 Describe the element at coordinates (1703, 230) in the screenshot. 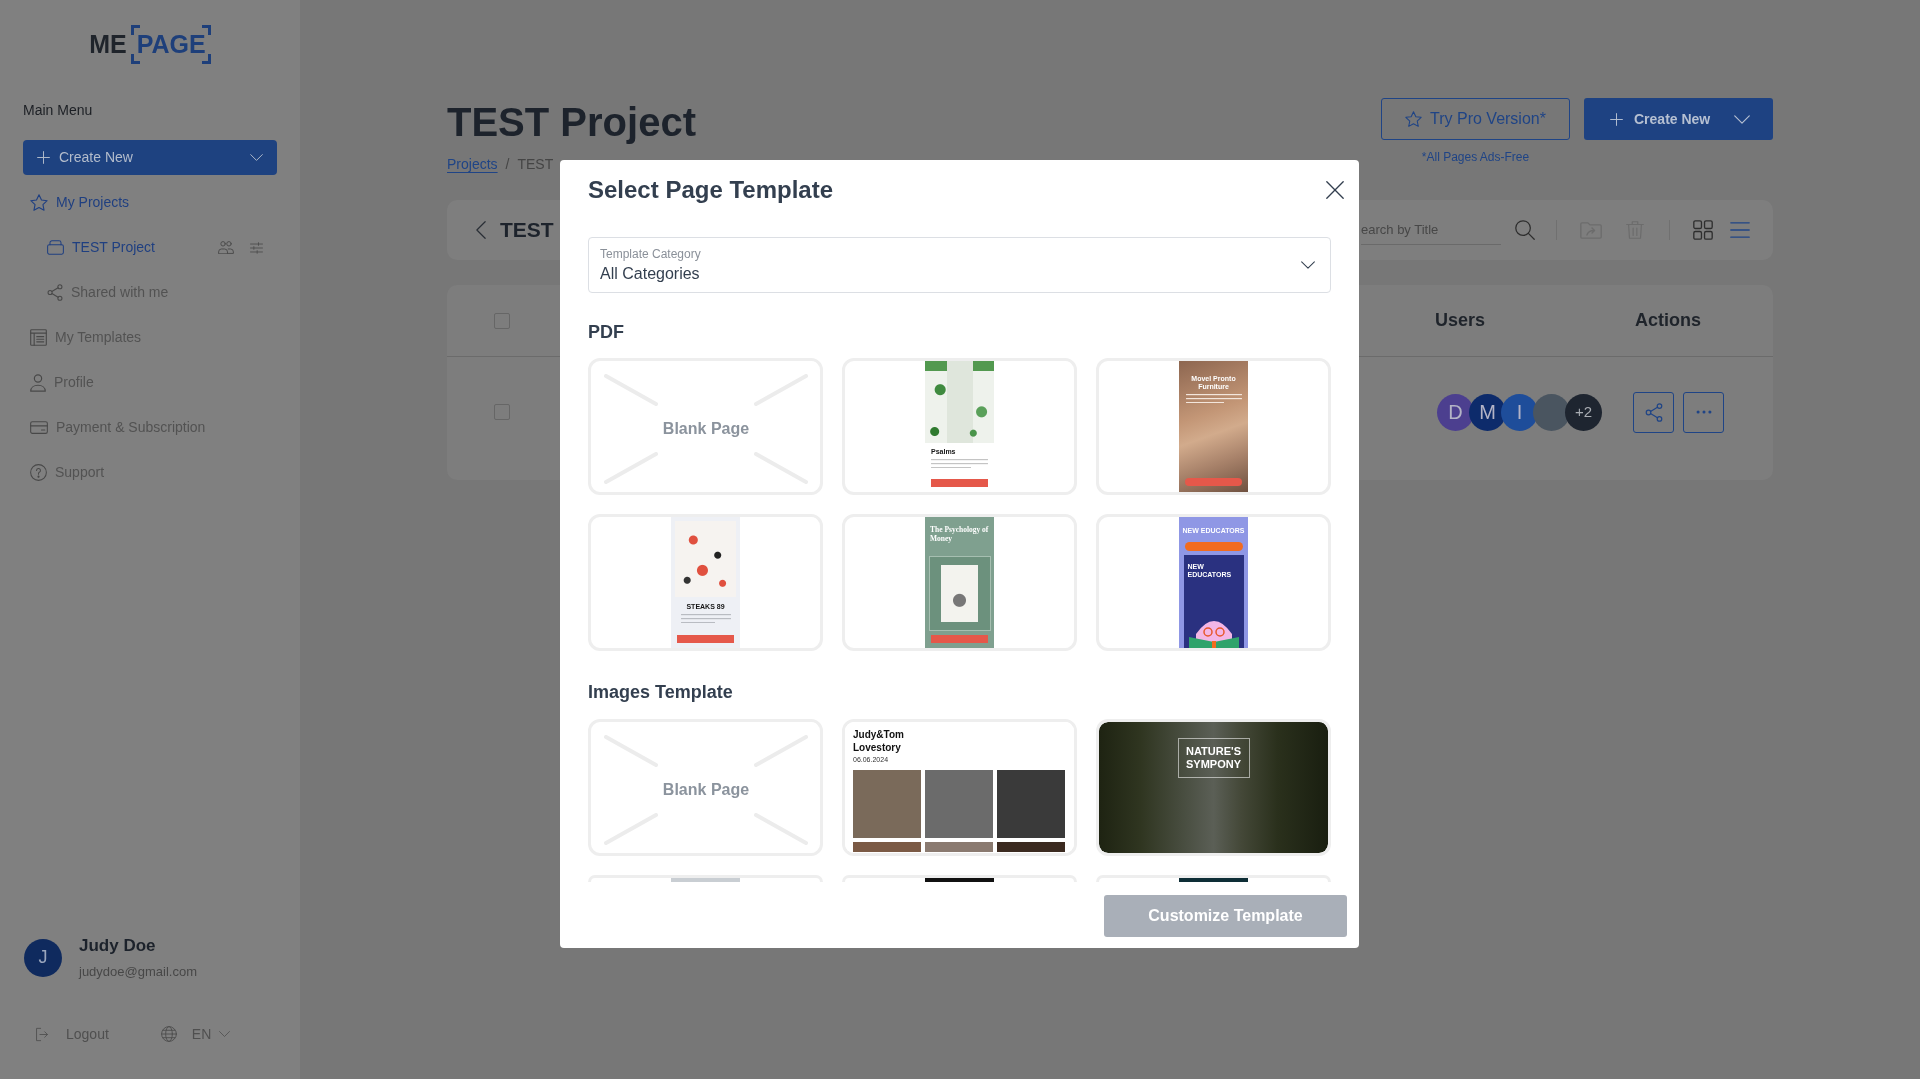

I see `grid-icon` at that location.